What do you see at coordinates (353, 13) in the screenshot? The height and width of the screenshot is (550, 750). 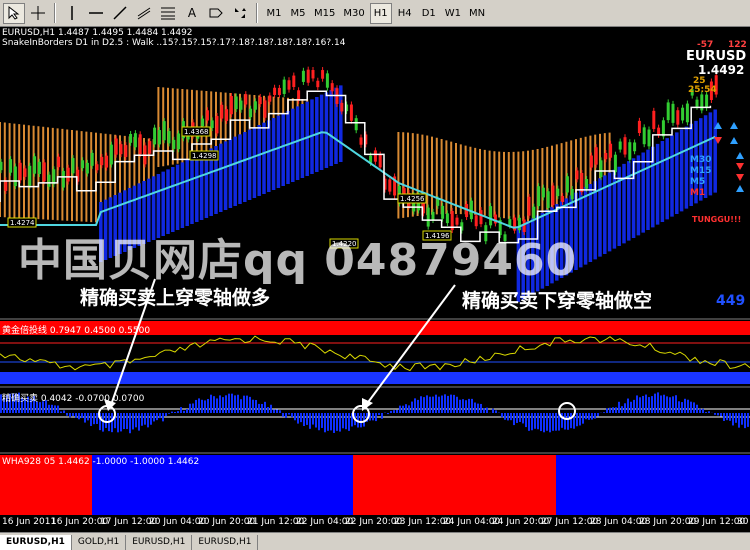 I see `timeframe-m30-button: M30` at bounding box center [353, 13].